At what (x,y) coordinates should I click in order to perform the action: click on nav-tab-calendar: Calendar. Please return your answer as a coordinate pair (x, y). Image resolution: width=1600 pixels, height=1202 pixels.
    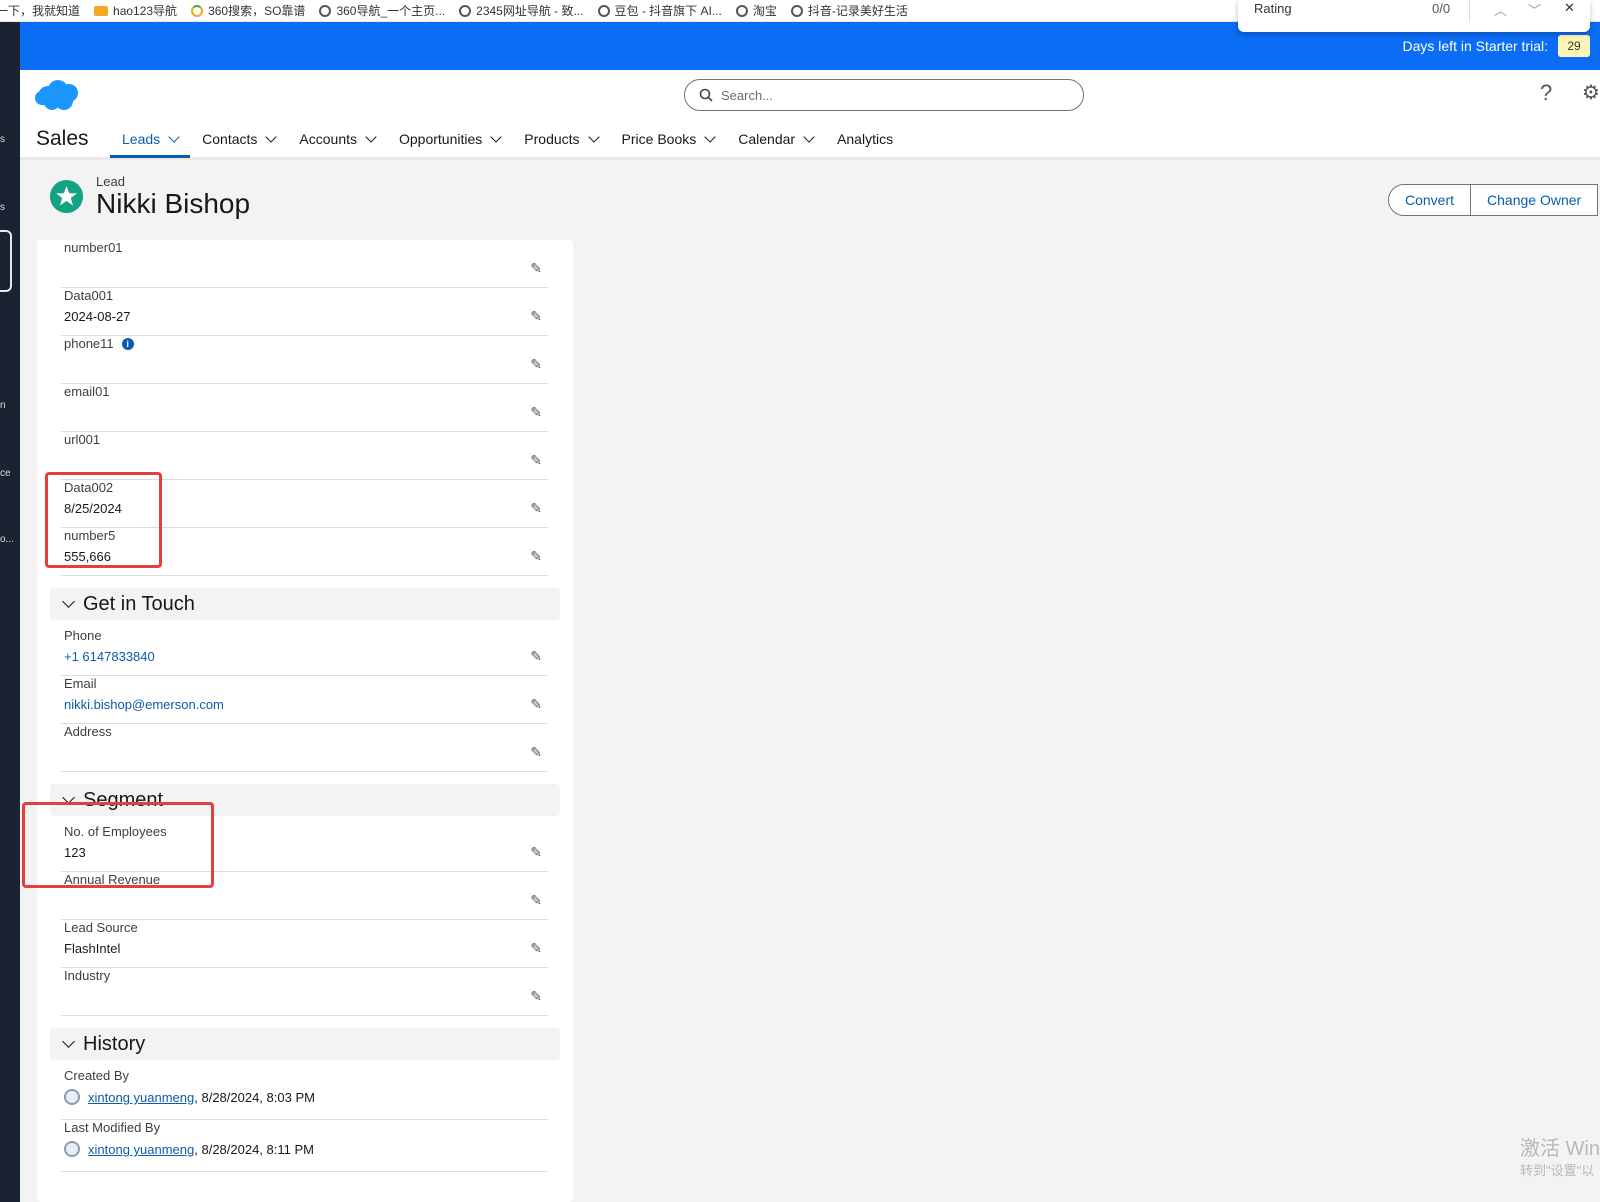
    Looking at the image, I should click on (775, 139).